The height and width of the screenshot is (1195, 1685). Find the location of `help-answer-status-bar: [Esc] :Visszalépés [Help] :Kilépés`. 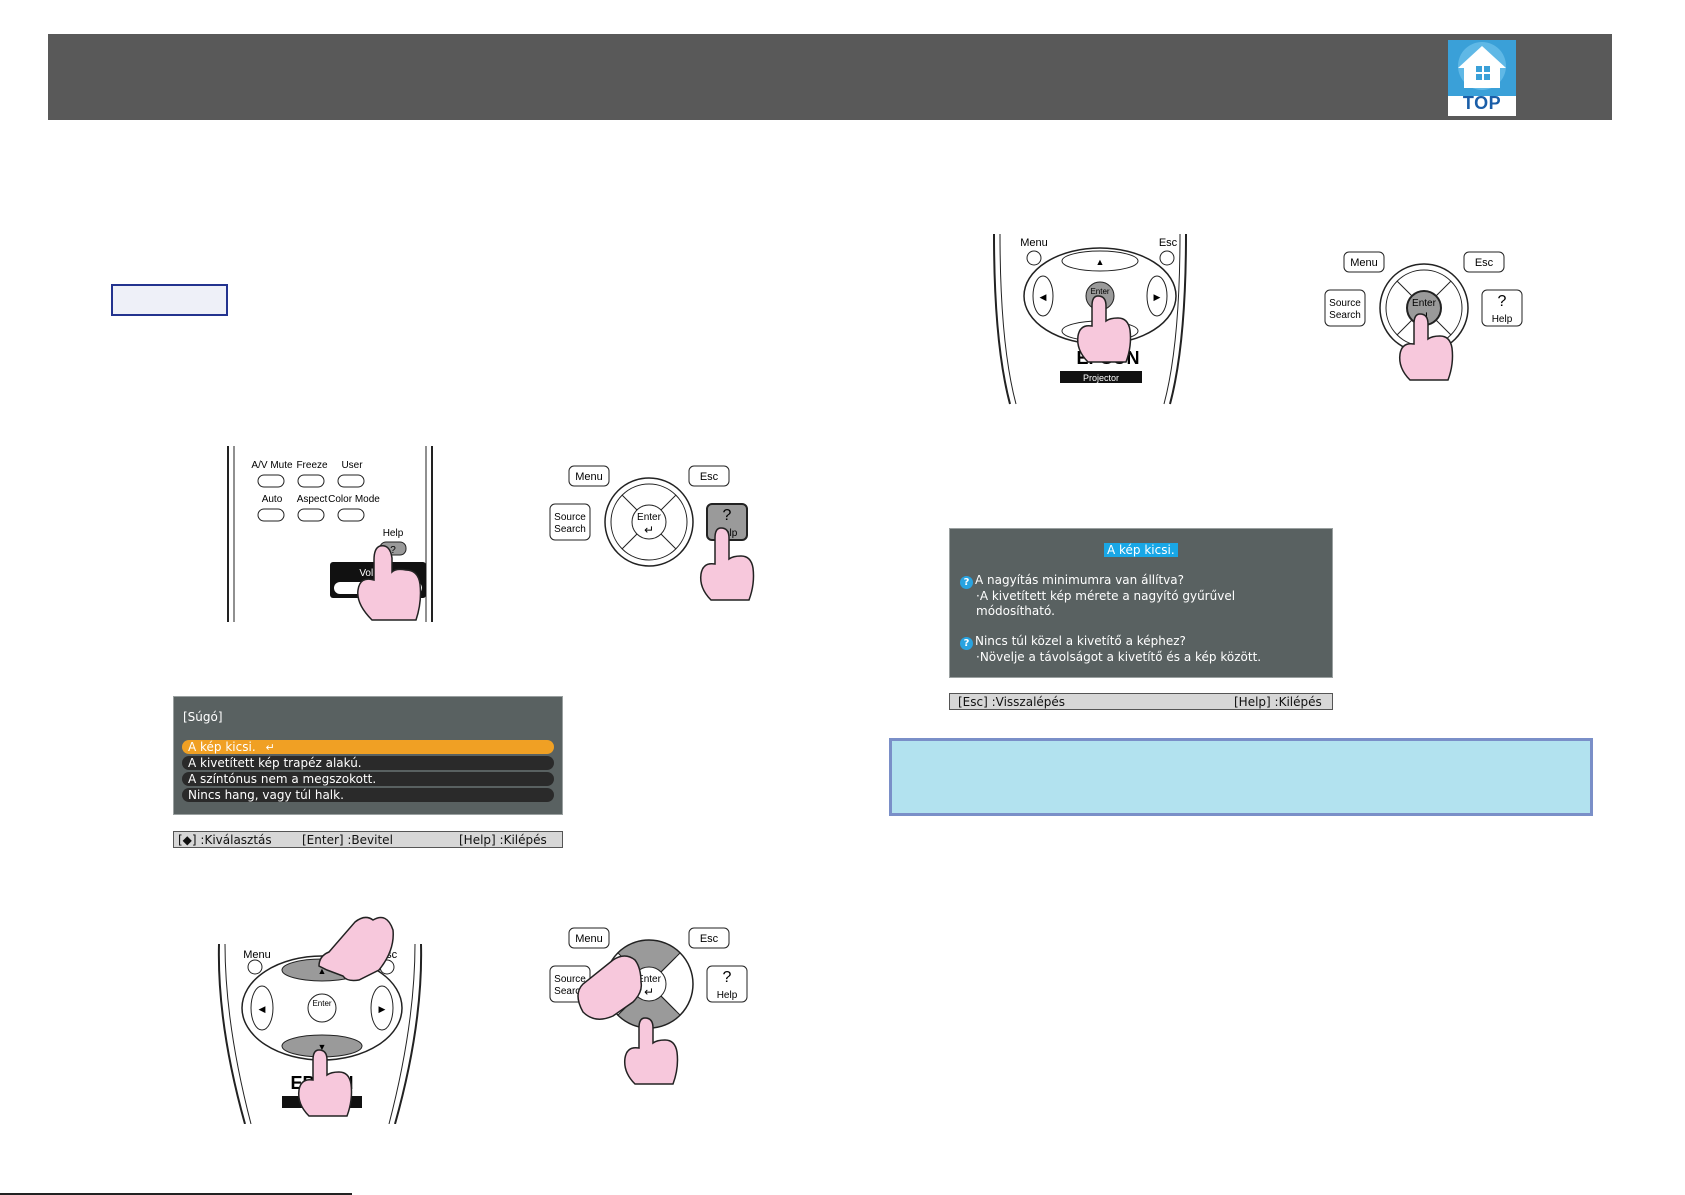

help-answer-status-bar: [Esc] :Visszalépés [Help] :Kilépés is located at coordinates (1141, 701).